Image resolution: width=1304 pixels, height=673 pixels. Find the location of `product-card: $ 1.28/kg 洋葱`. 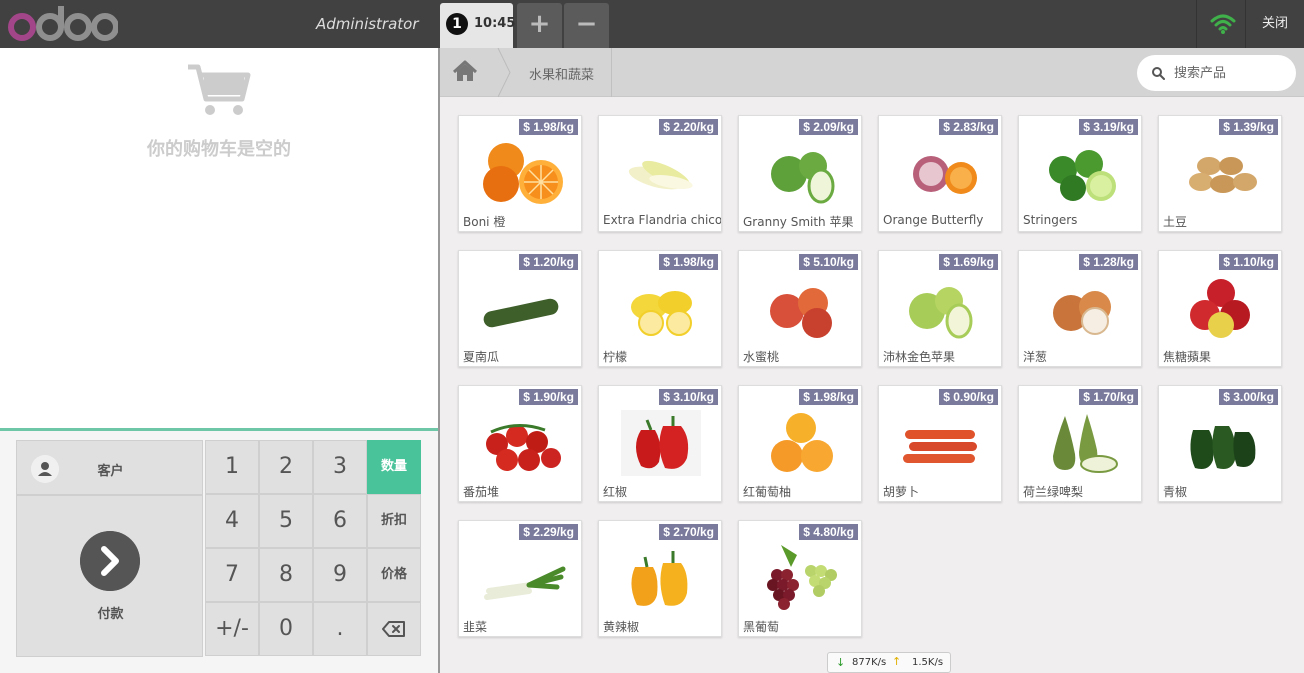

product-card: $ 1.28/kg 洋葱 is located at coordinates (1080, 308).